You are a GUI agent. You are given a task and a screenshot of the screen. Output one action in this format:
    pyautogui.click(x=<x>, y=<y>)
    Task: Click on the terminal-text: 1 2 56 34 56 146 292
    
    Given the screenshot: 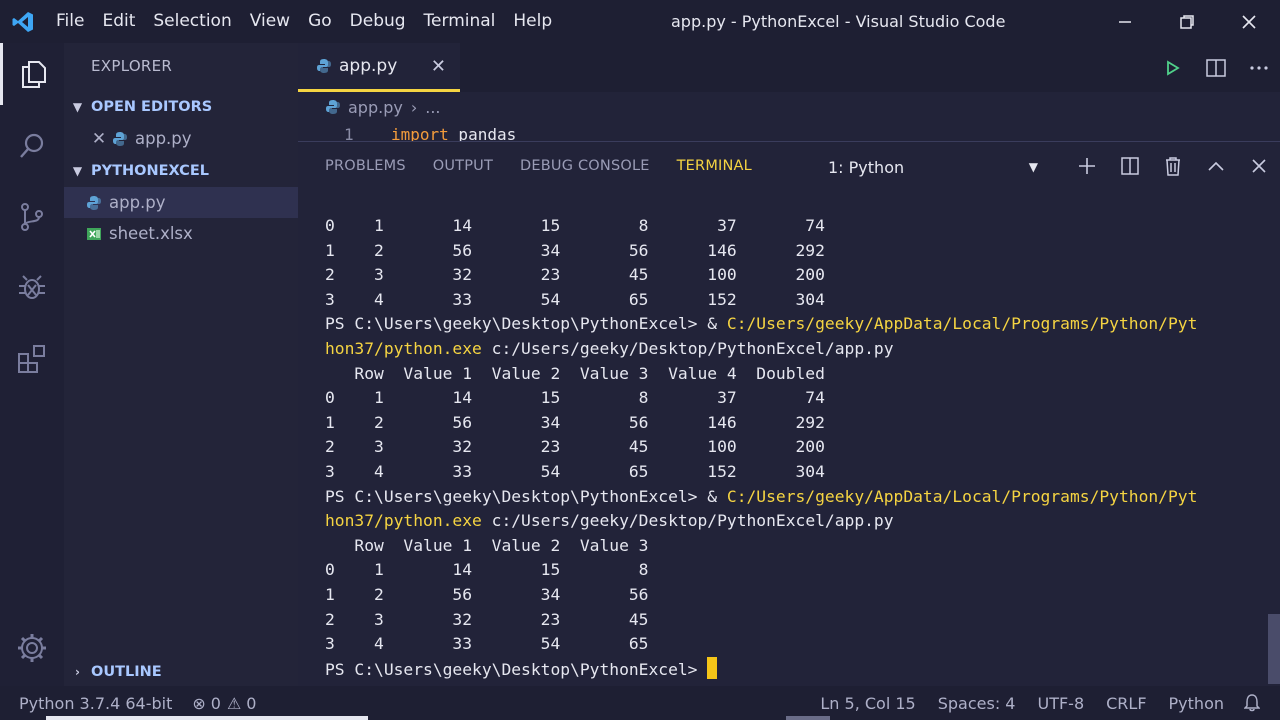 What is the action you would take?
    pyautogui.click(x=575, y=250)
    